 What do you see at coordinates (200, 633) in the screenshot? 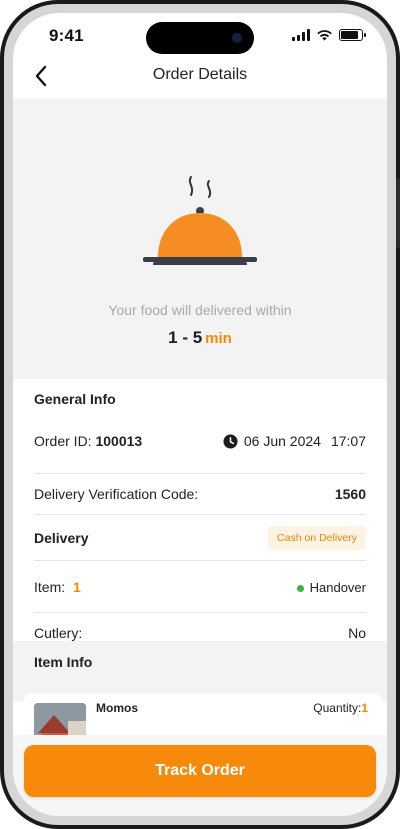
I see `cutlery-row: Cutlery: No` at bounding box center [200, 633].